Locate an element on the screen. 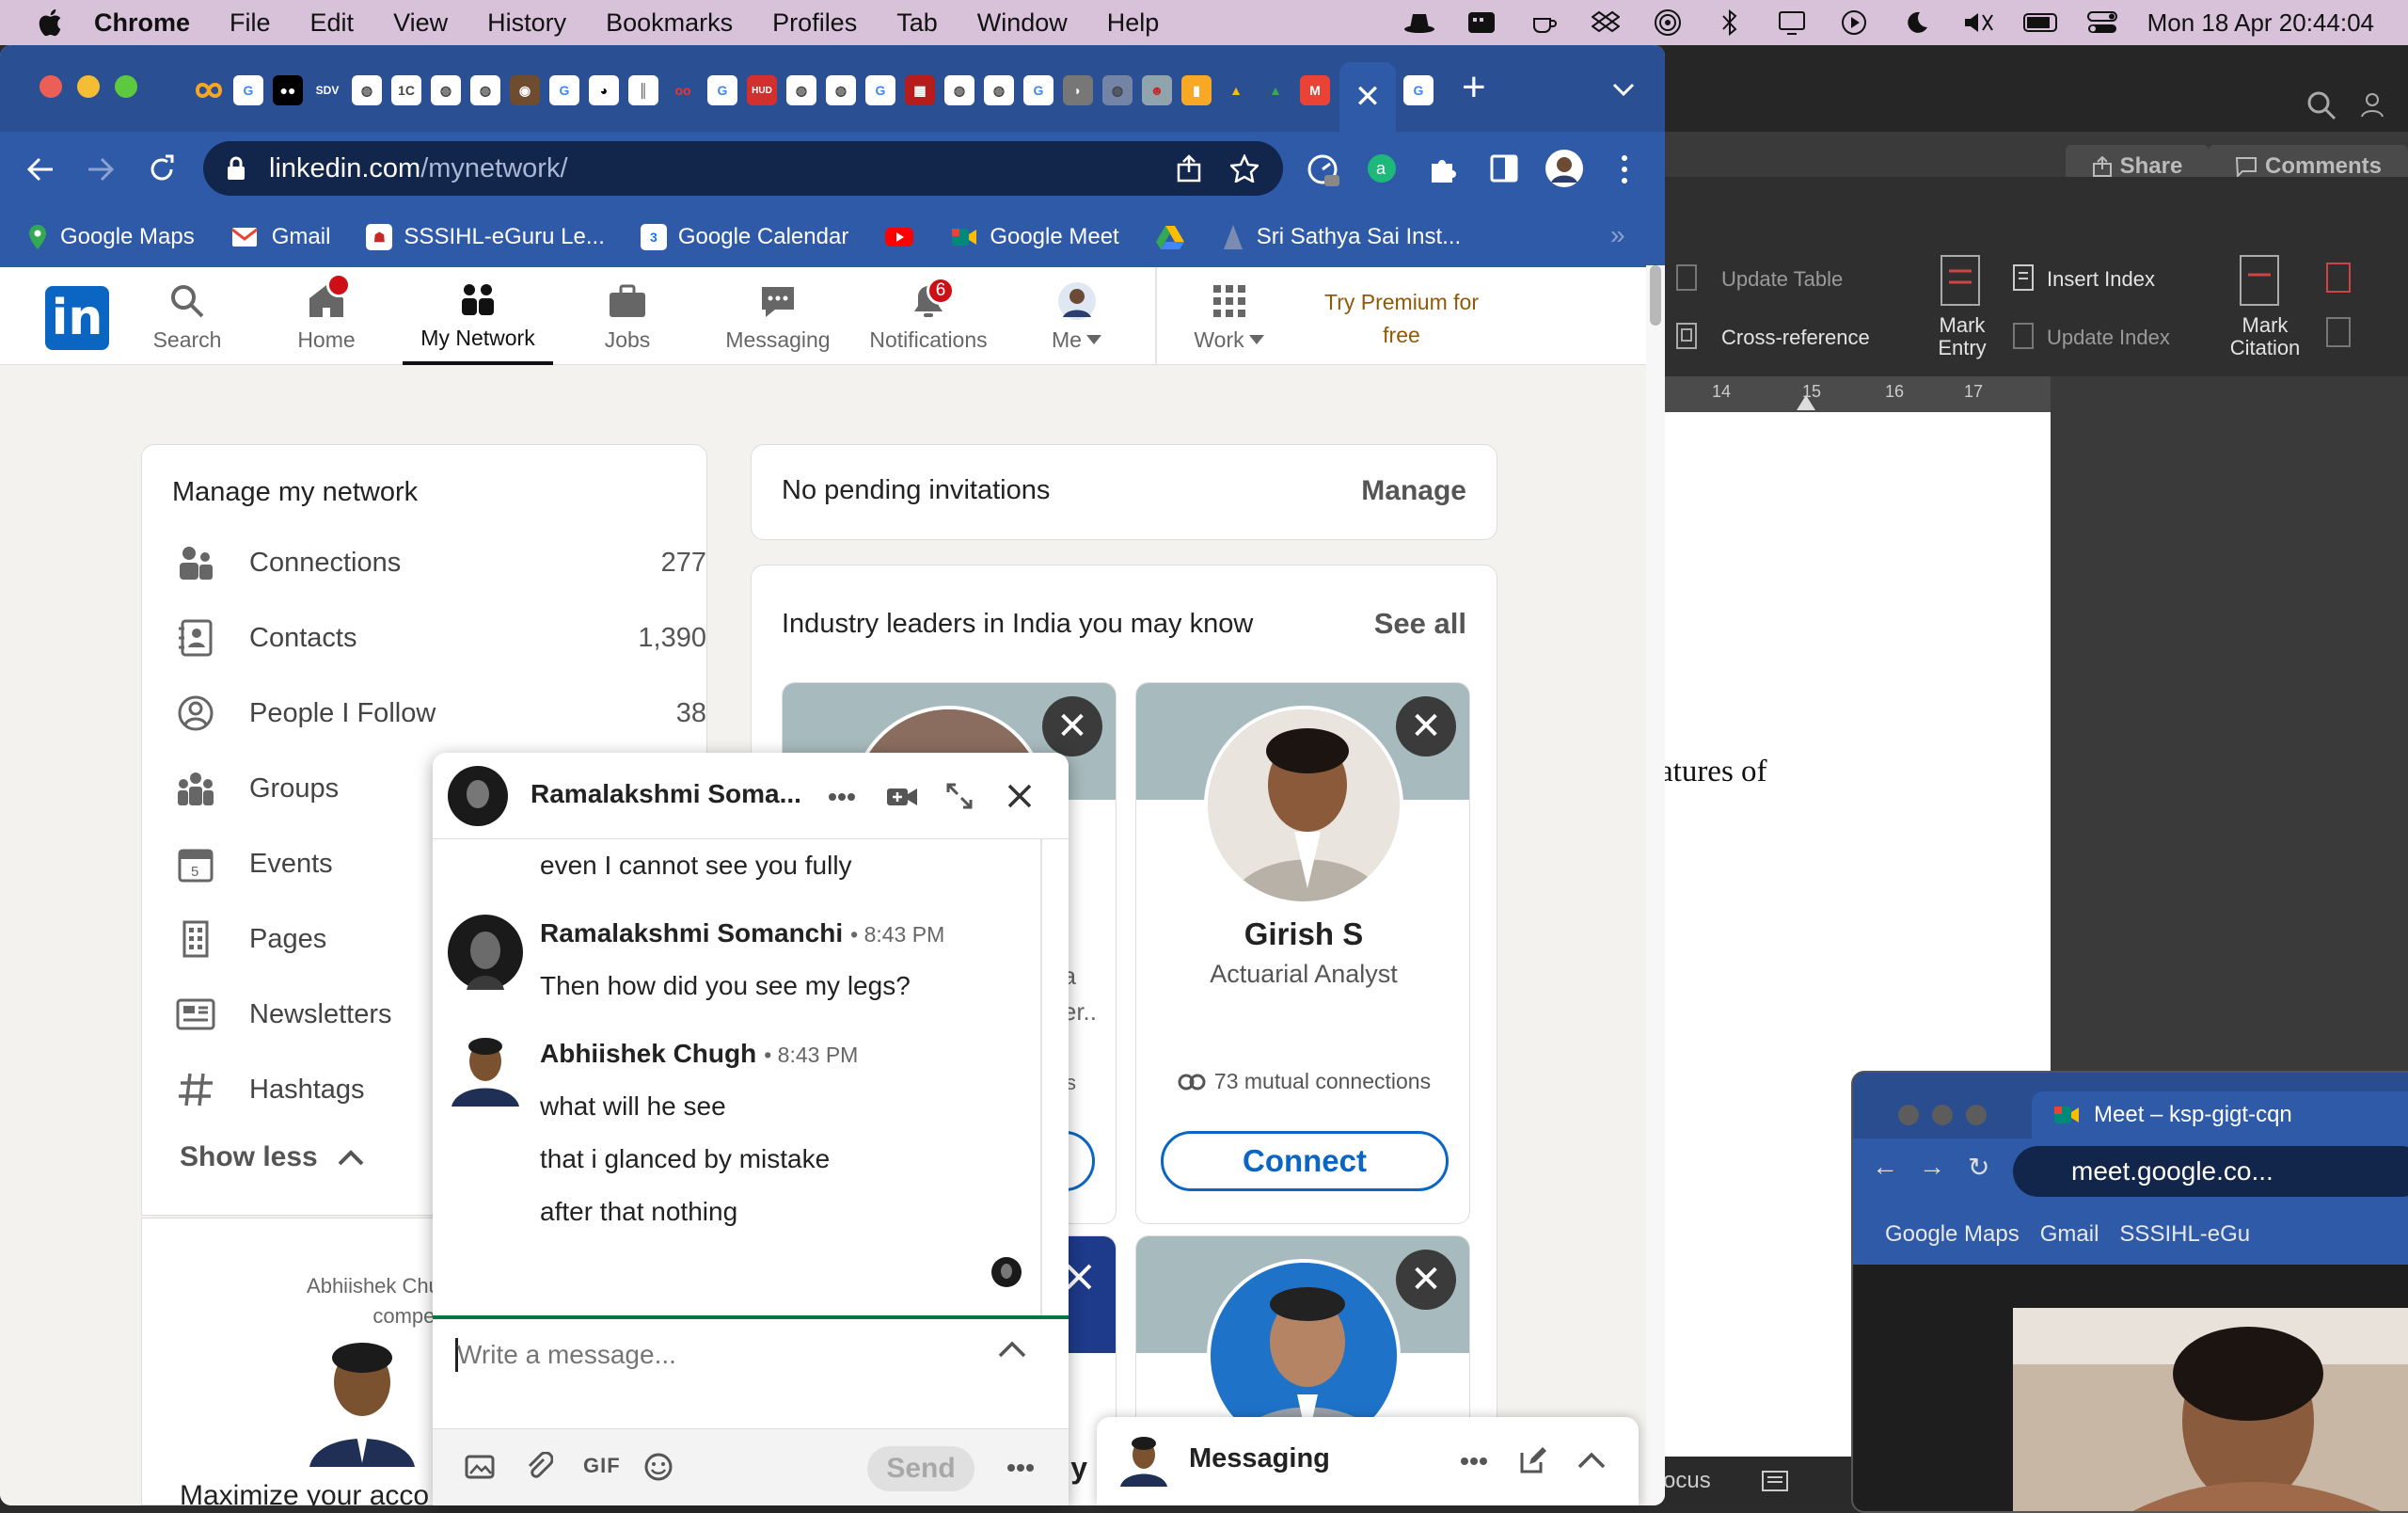  nav-jobs: Jobs is located at coordinates (628, 316).